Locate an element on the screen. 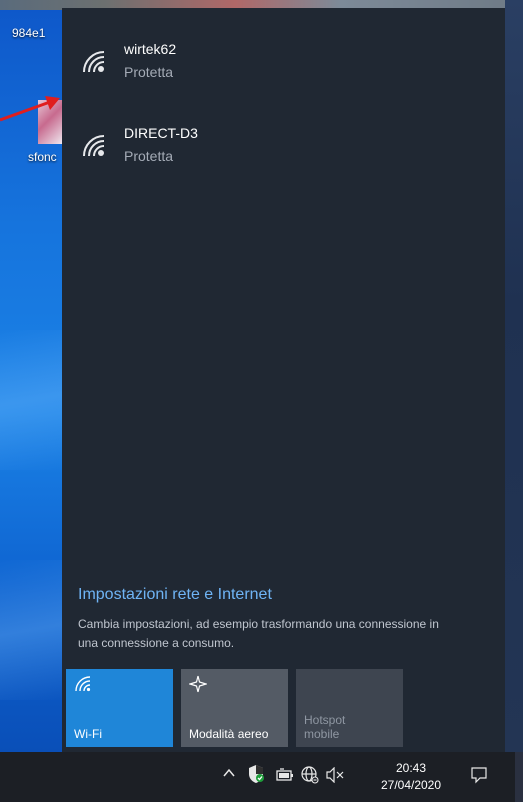 The image size is (523, 802). airplane-tile-label: Modalità aereo is located at coordinates (229, 734).